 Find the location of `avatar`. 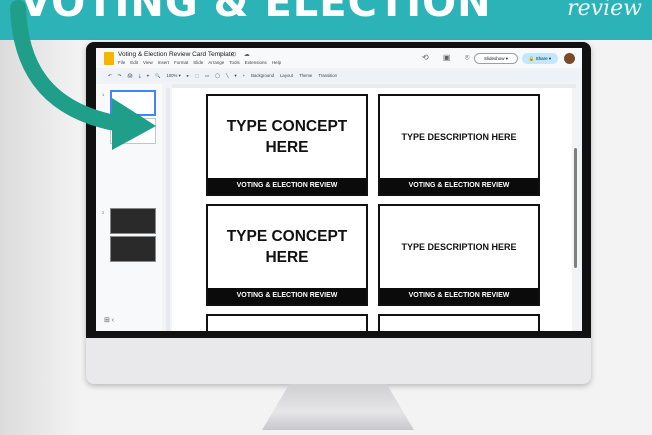

avatar is located at coordinates (569, 58).